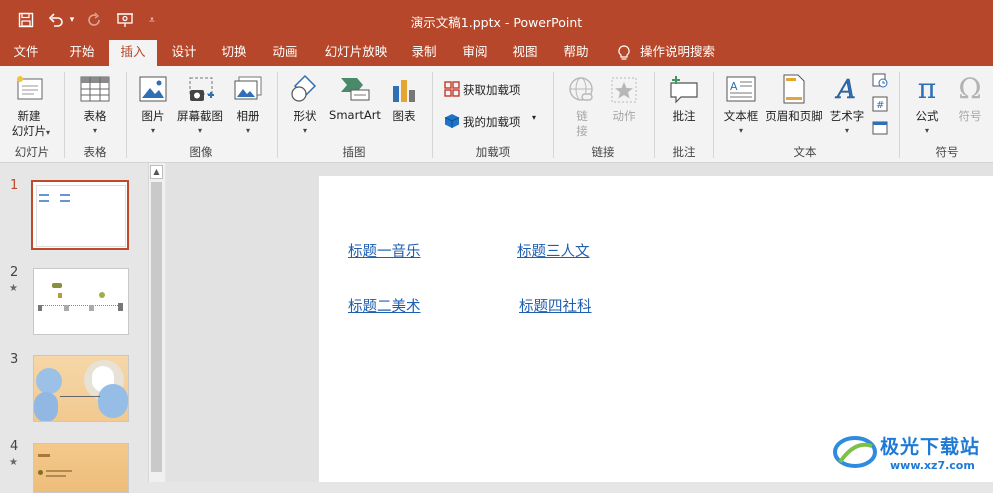  What do you see at coordinates (30, 88) in the screenshot?
I see `new-slide-icon` at bounding box center [30, 88].